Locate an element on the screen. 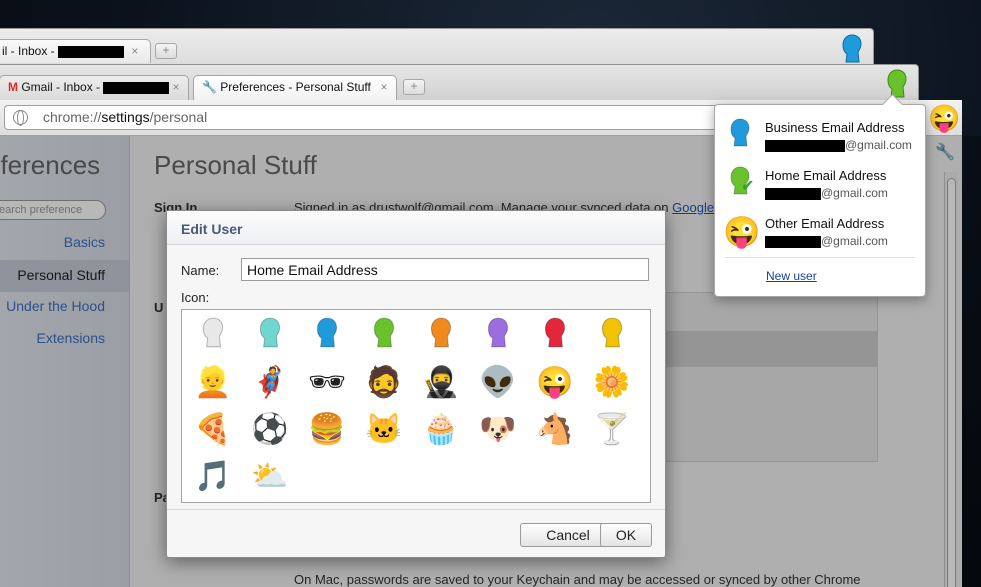 The height and width of the screenshot is (587, 981). blonde-woman-icon: 👱 is located at coordinates (213, 383).